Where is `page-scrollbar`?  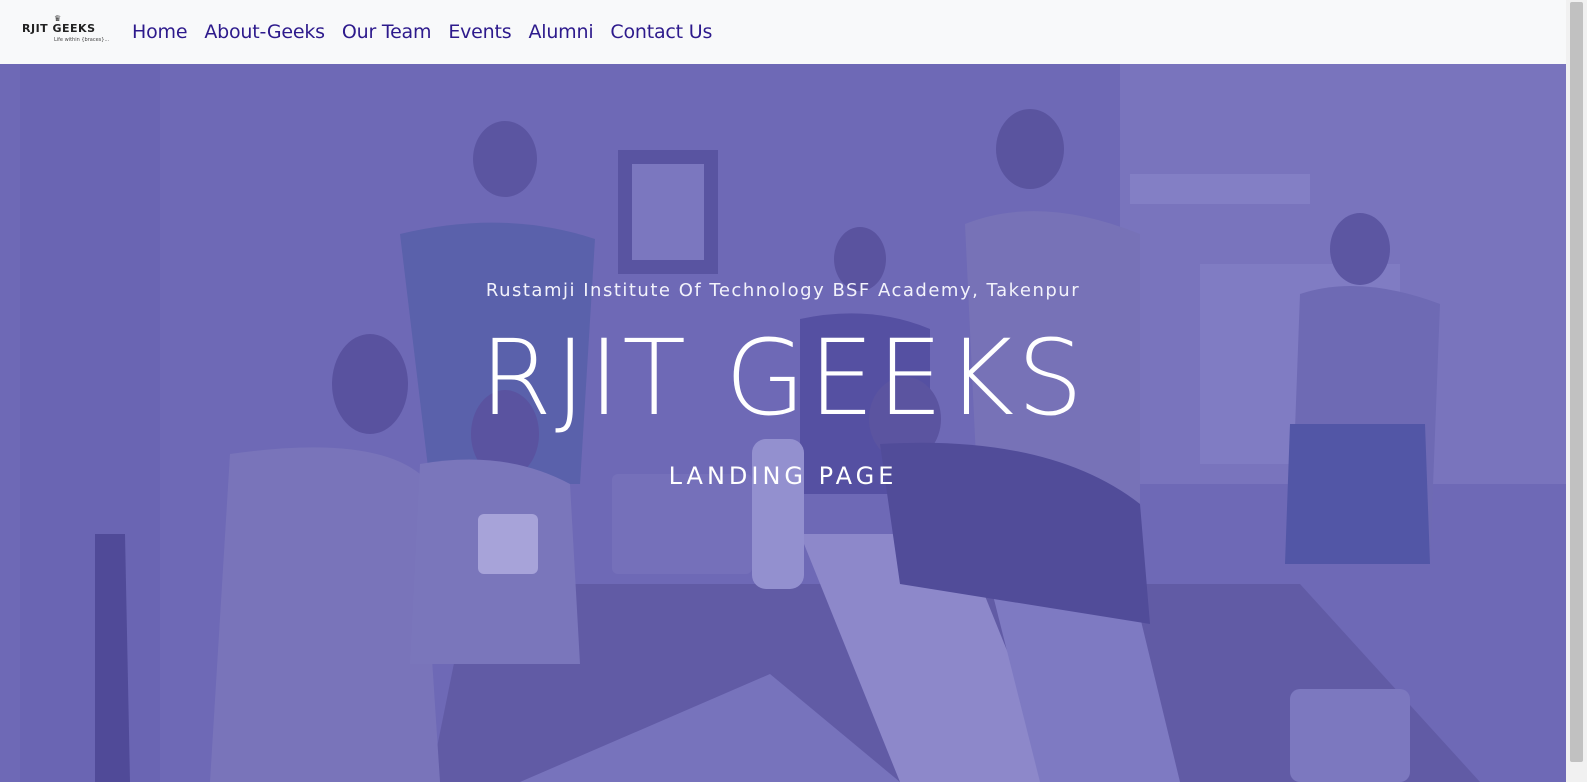 page-scrollbar is located at coordinates (1576, 391).